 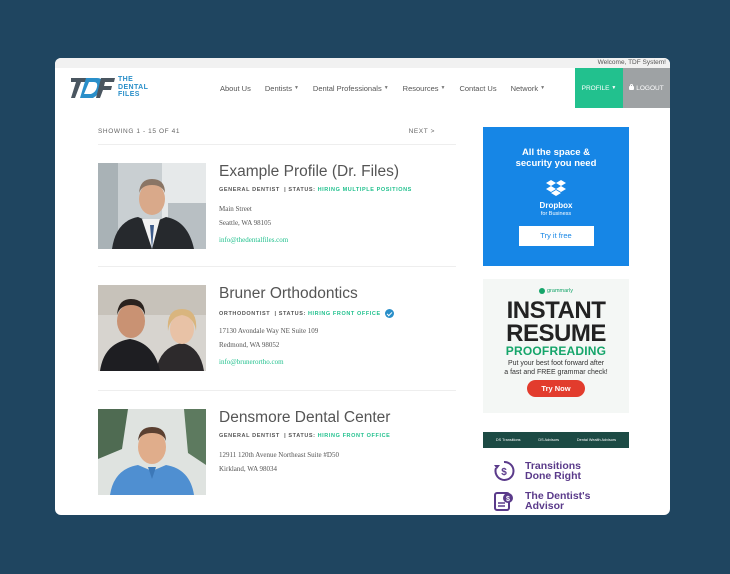 I want to click on dropbox-icon, so click(x=556, y=189).